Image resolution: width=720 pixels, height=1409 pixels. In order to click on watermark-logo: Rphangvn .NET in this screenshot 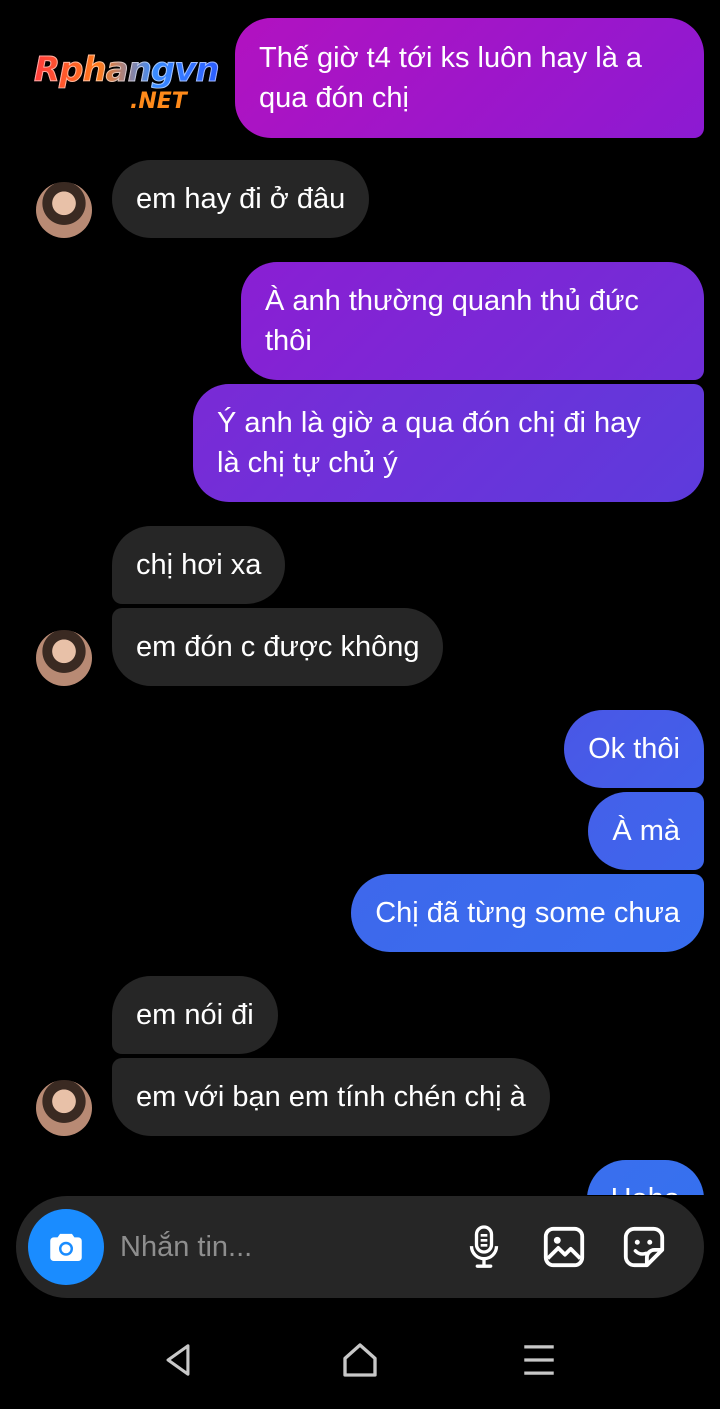, I will do `click(144, 87)`.